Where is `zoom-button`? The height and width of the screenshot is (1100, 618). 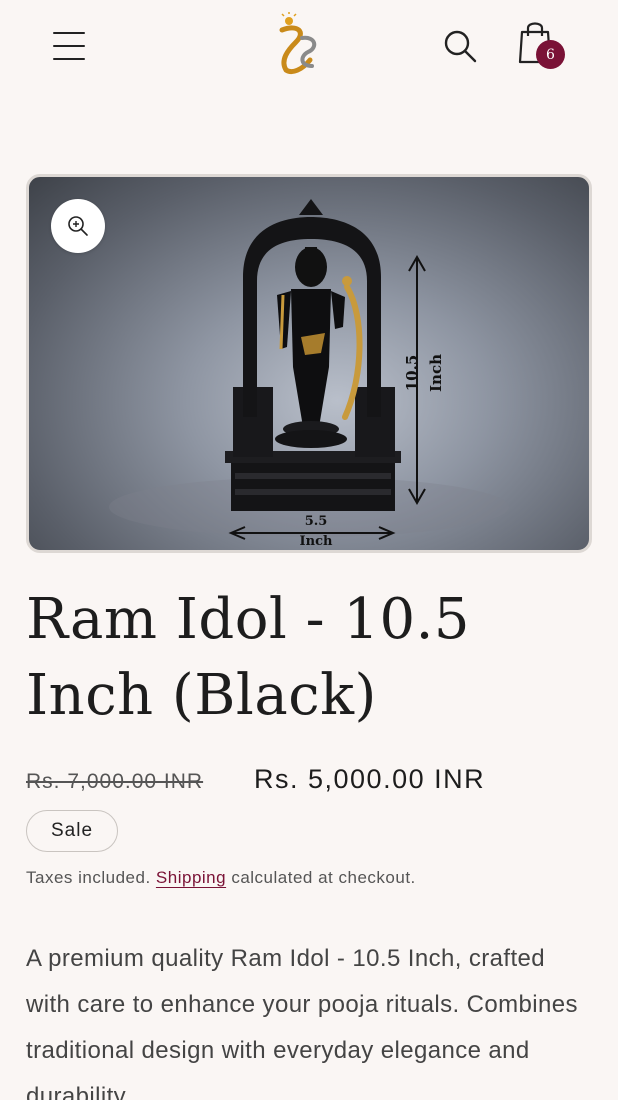
zoom-button is located at coordinates (78, 226).